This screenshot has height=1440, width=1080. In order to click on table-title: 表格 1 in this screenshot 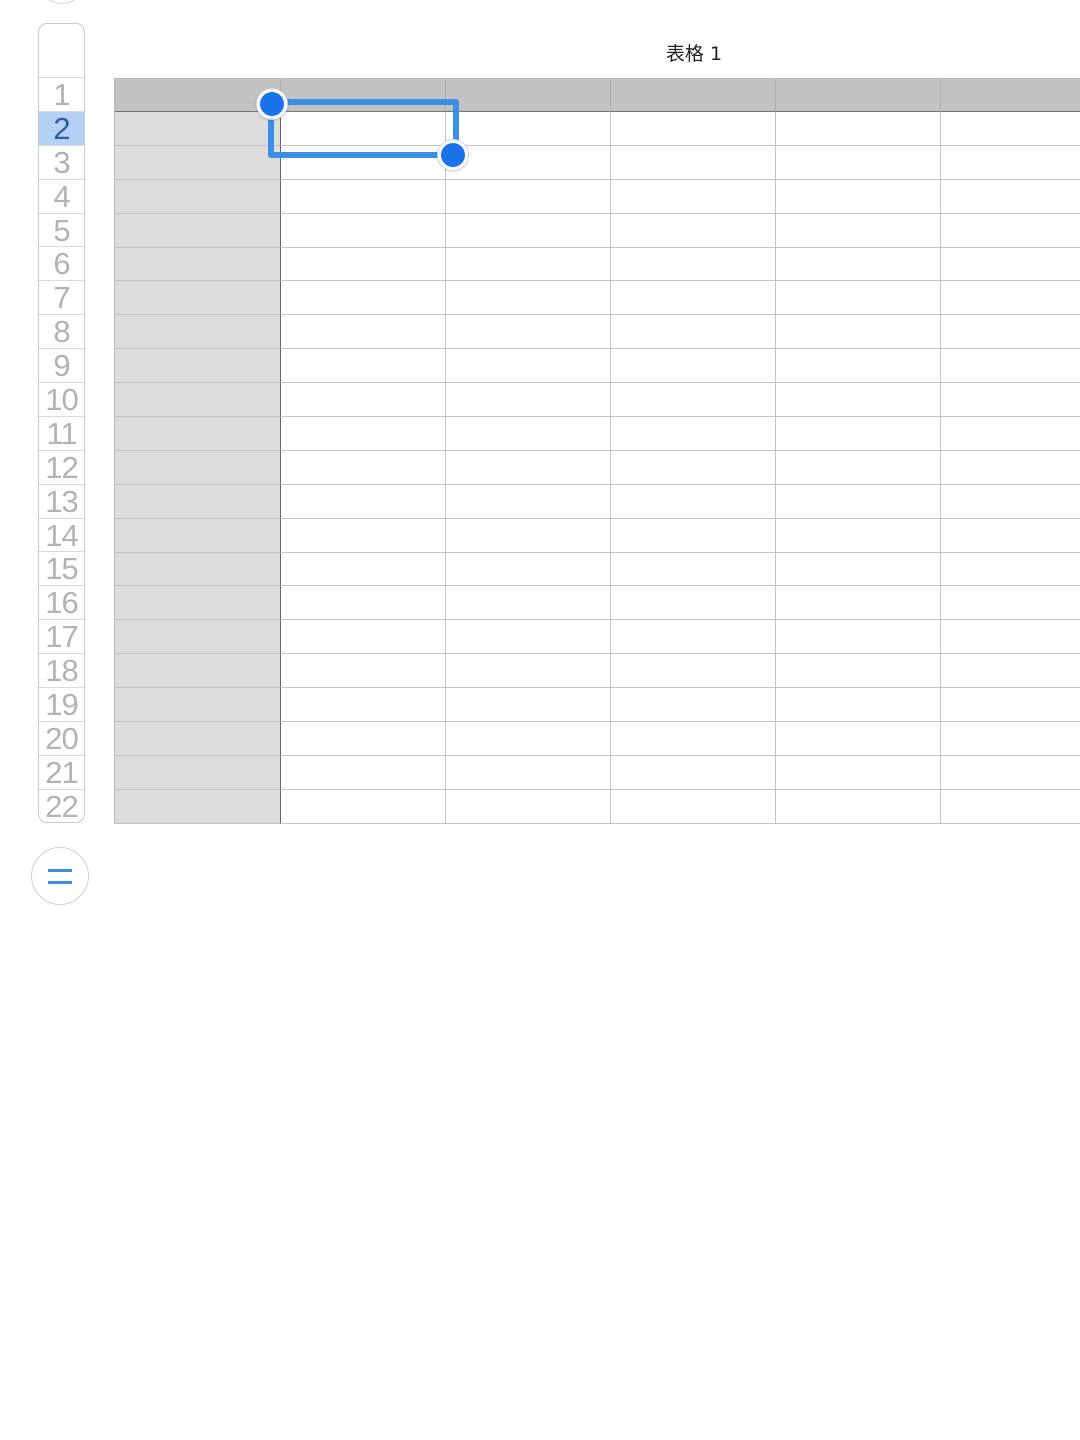, I will do `click(694, 52)`.